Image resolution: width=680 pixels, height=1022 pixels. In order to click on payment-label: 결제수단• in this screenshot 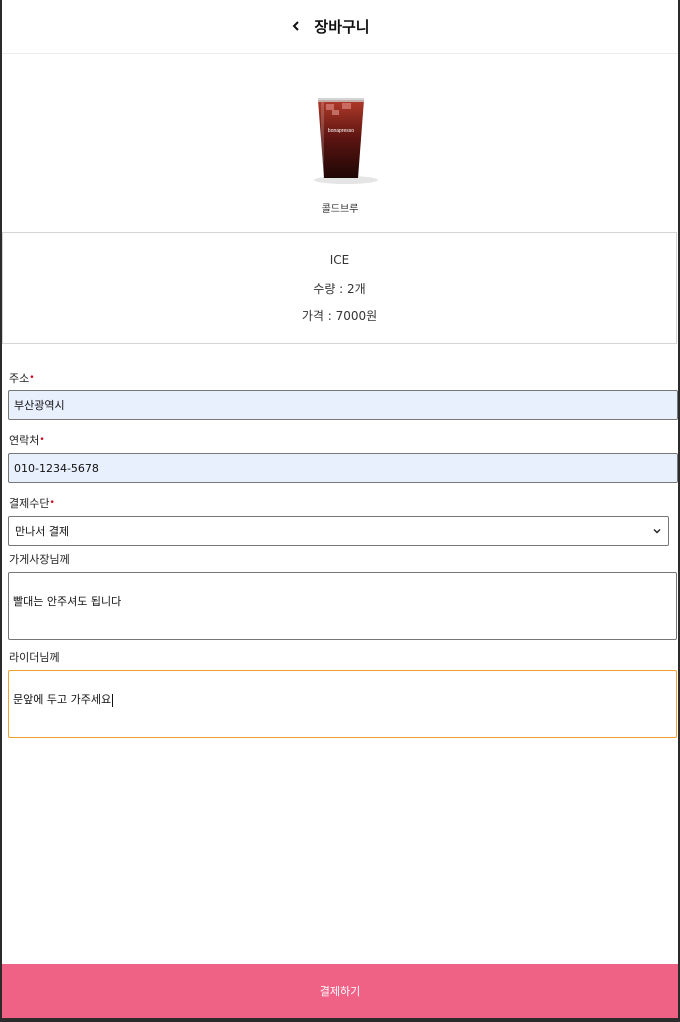, I will do `click(32, 503)`.